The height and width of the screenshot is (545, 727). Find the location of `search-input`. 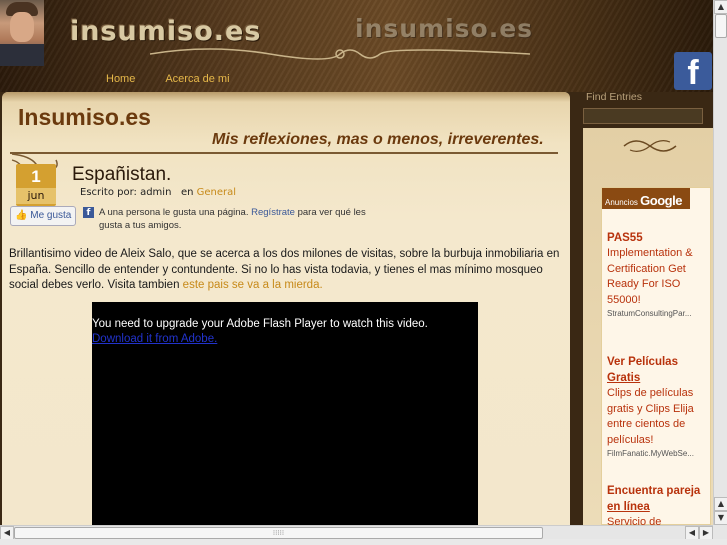

search-input is located at coordinates (643, 116).